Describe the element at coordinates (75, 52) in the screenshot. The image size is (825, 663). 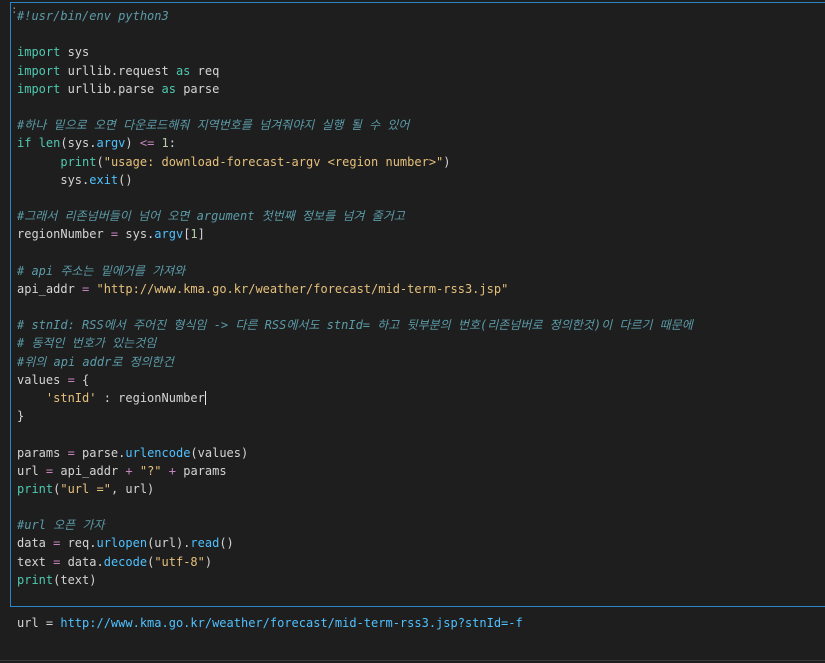
I see `code-text: sys` at that location.